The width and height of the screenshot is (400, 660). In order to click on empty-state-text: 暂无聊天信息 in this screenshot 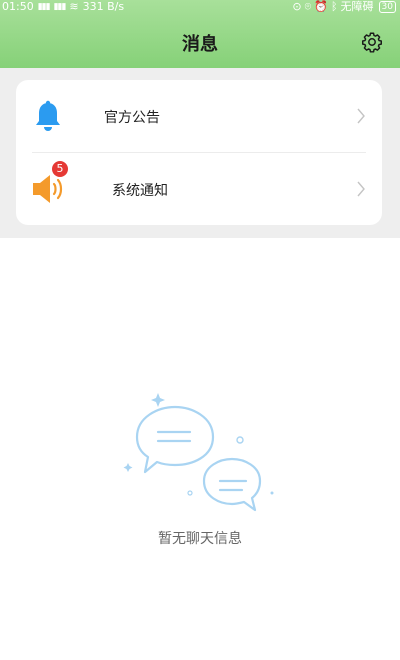, I will do `click(200, 539)`.